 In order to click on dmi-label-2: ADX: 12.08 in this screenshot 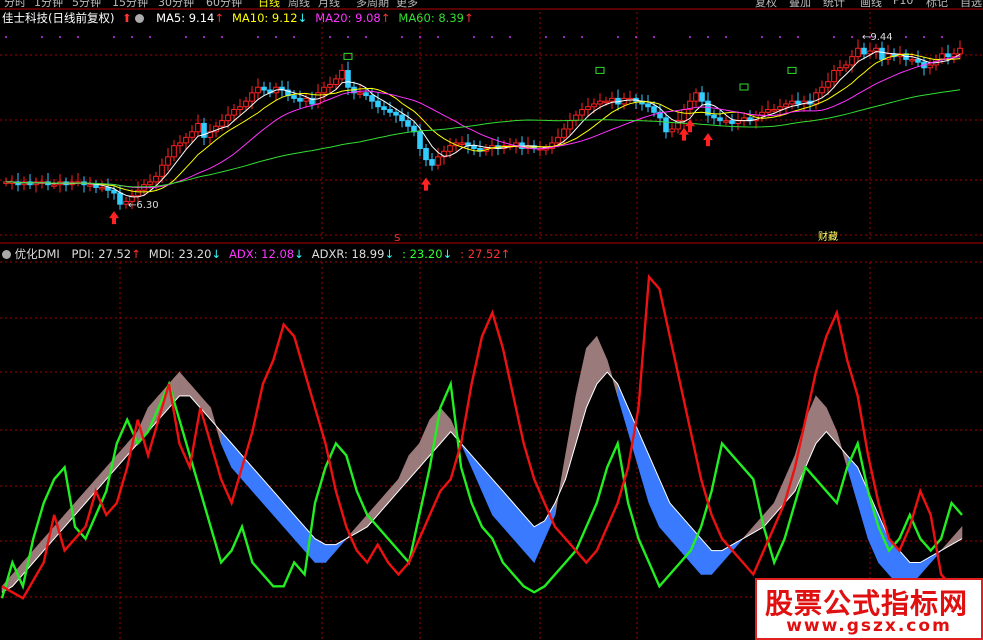, I will do `click(262, 254)`.